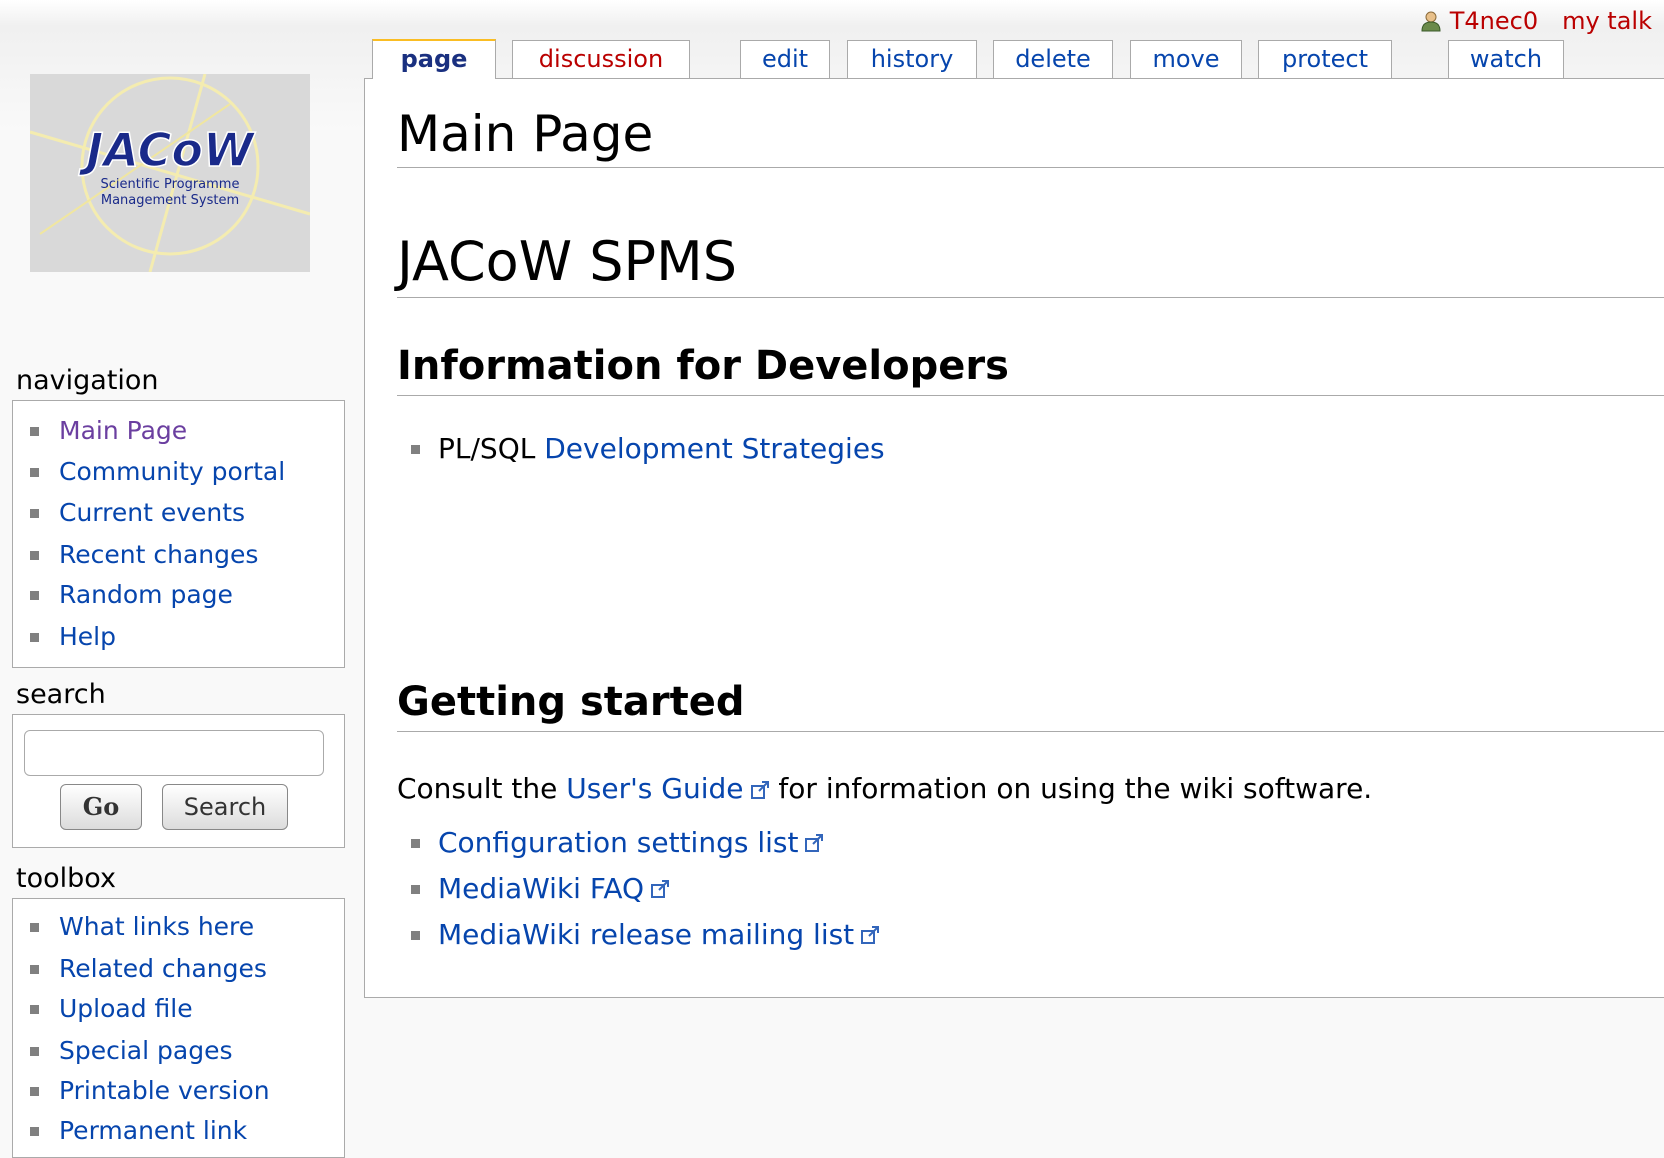  What do you see at coordinates (146, 1051) in the screenshot?
I see `toolbox-item-label: Special pages` at bounding box center [146, 1051].